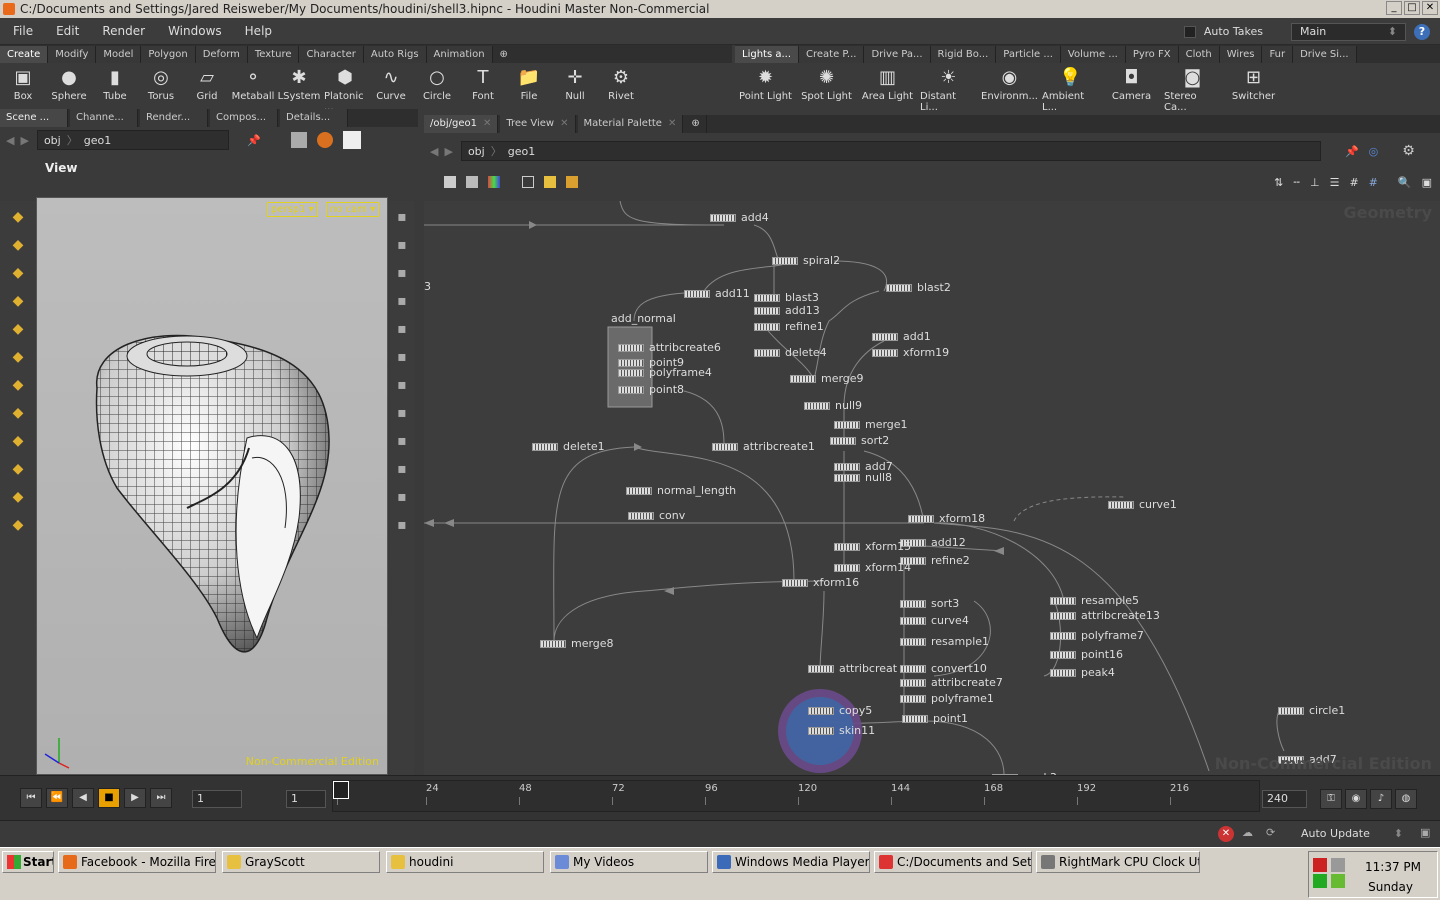  I want to click on node-null8: null8, so click(863, 477).